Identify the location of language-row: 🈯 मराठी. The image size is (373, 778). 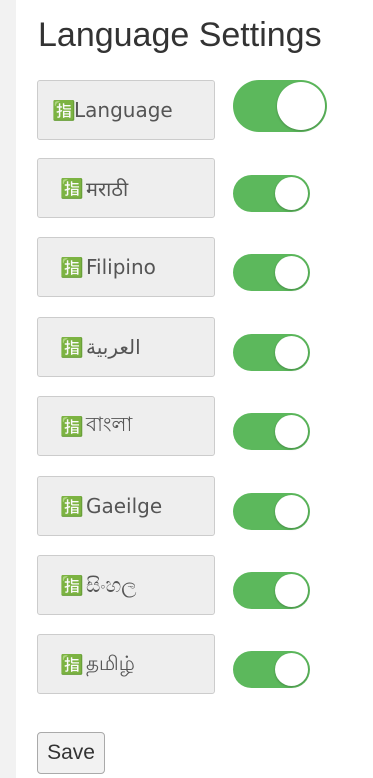
(187, 190).